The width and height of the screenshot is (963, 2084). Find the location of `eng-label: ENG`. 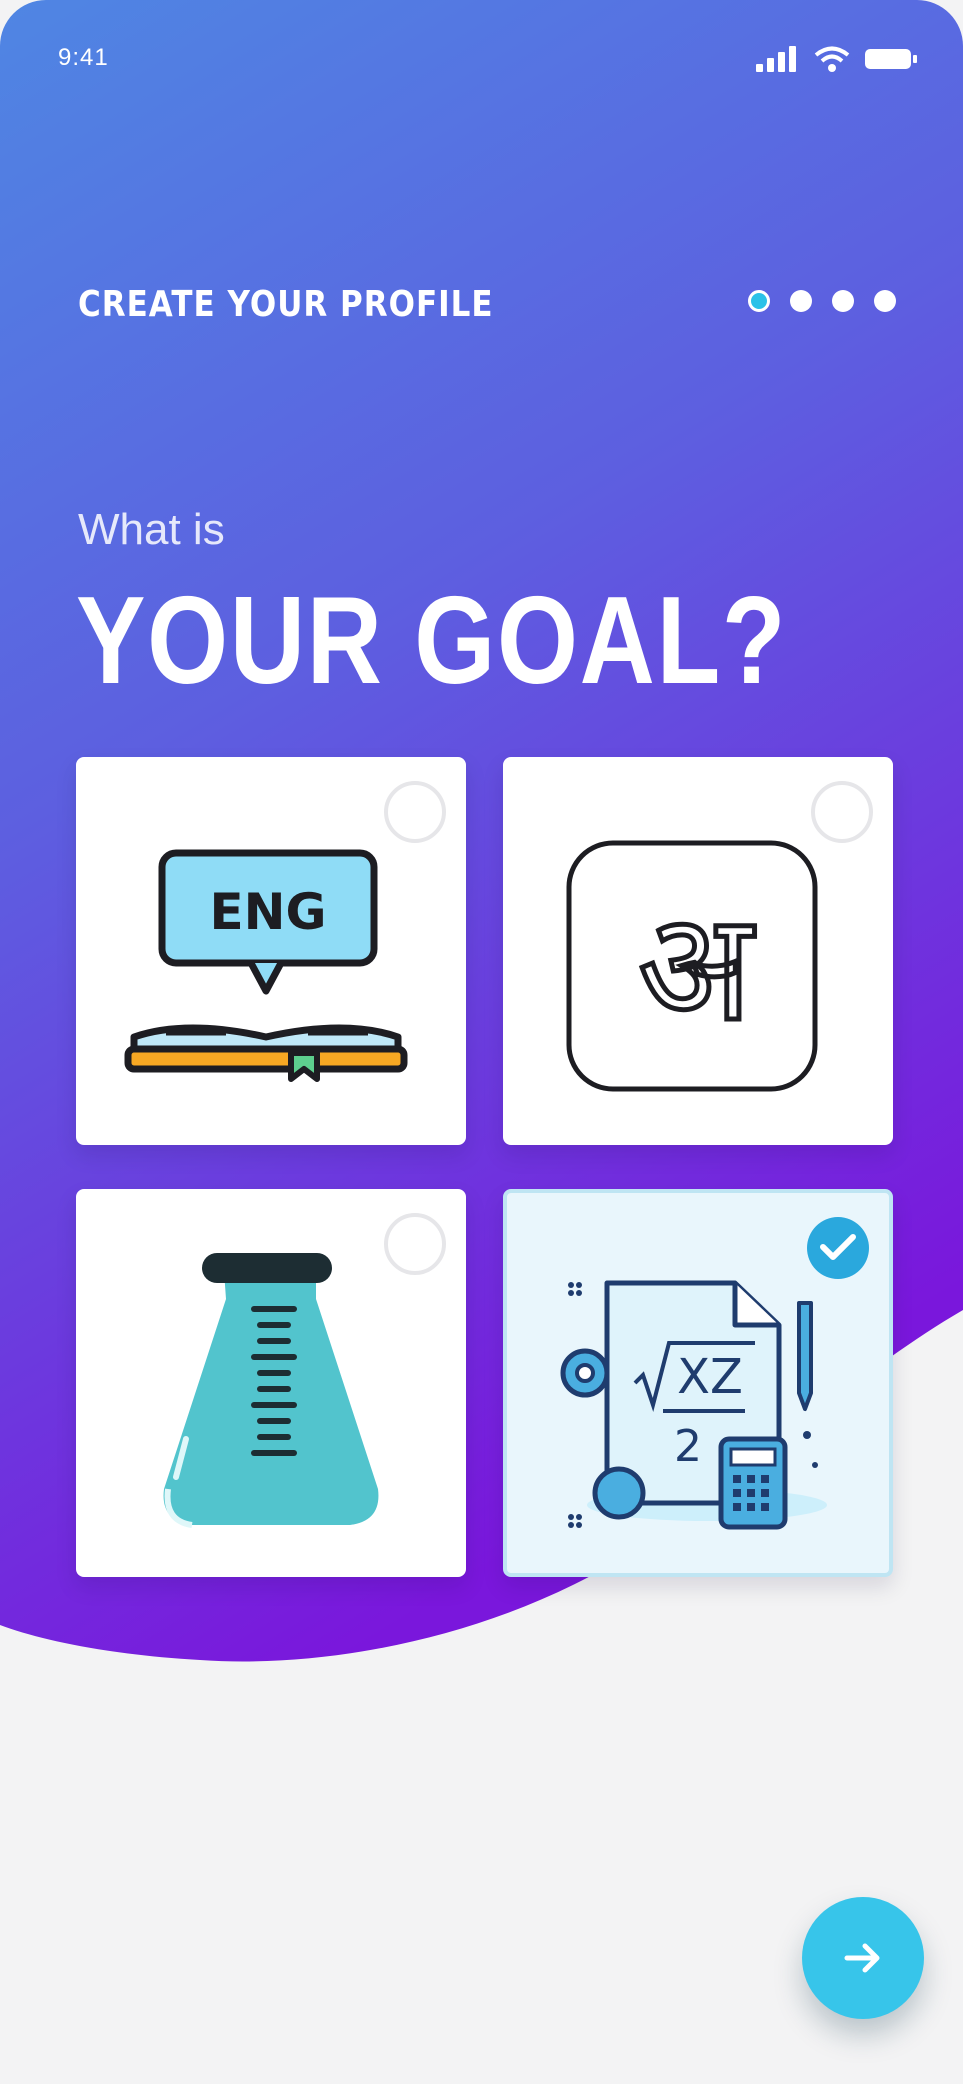

eng-label: ENG is located at coordinates (267, 912).